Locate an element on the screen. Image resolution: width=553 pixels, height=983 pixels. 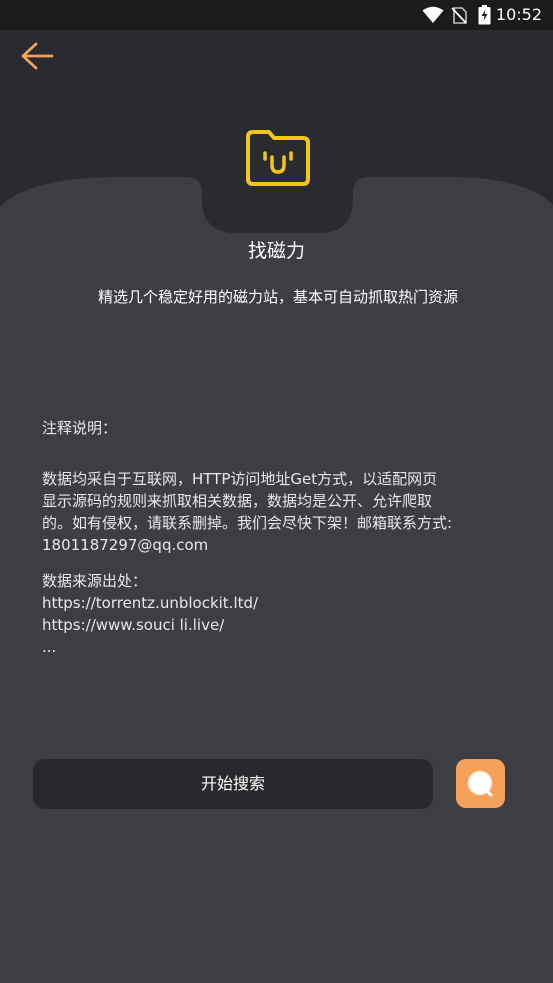
arrow-left-icon is located at coordinates (37, 56).